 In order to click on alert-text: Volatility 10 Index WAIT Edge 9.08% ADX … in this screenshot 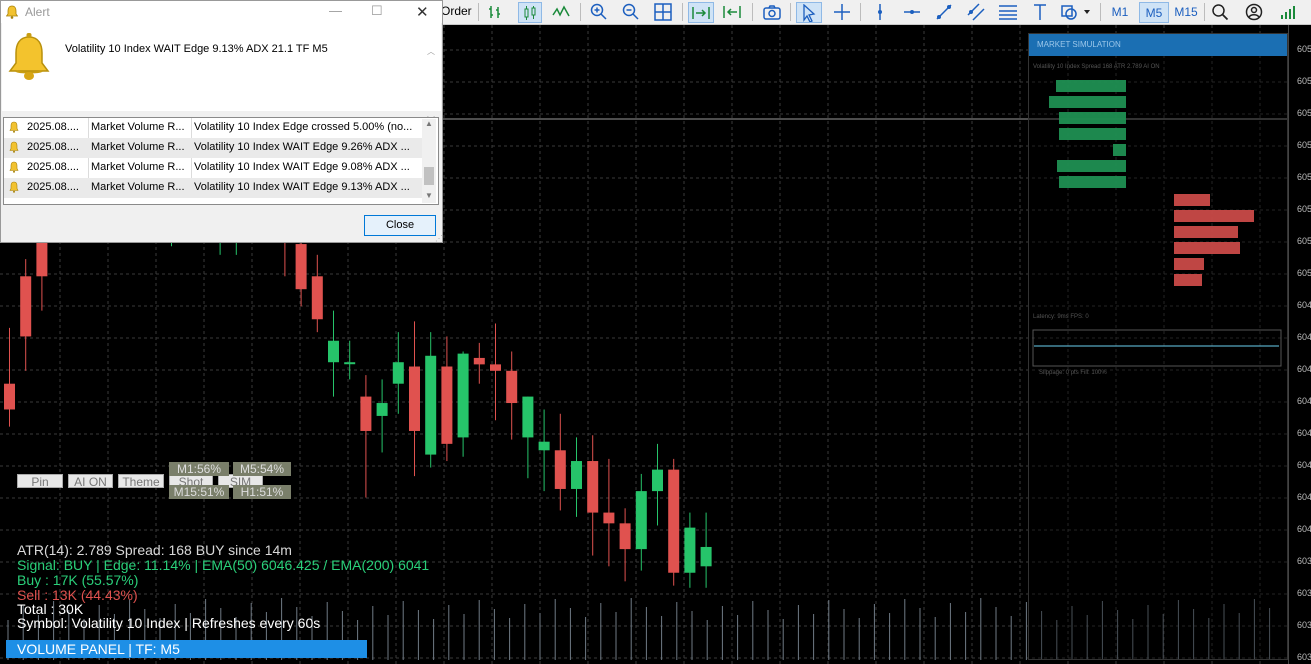, I will do `click(302, 167)`.